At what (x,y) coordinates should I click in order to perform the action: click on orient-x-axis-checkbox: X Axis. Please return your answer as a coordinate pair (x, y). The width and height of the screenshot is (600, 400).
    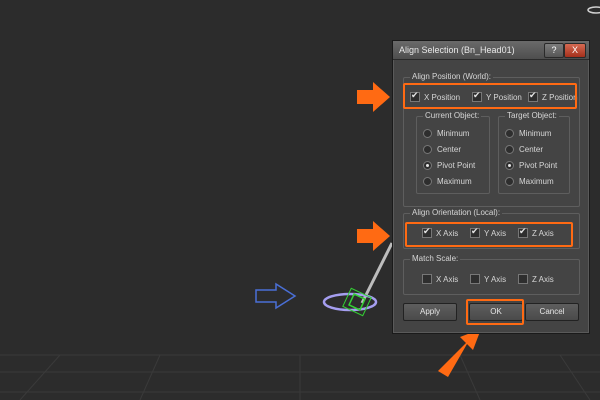
    Looking at the image, I should click on (440, 232).